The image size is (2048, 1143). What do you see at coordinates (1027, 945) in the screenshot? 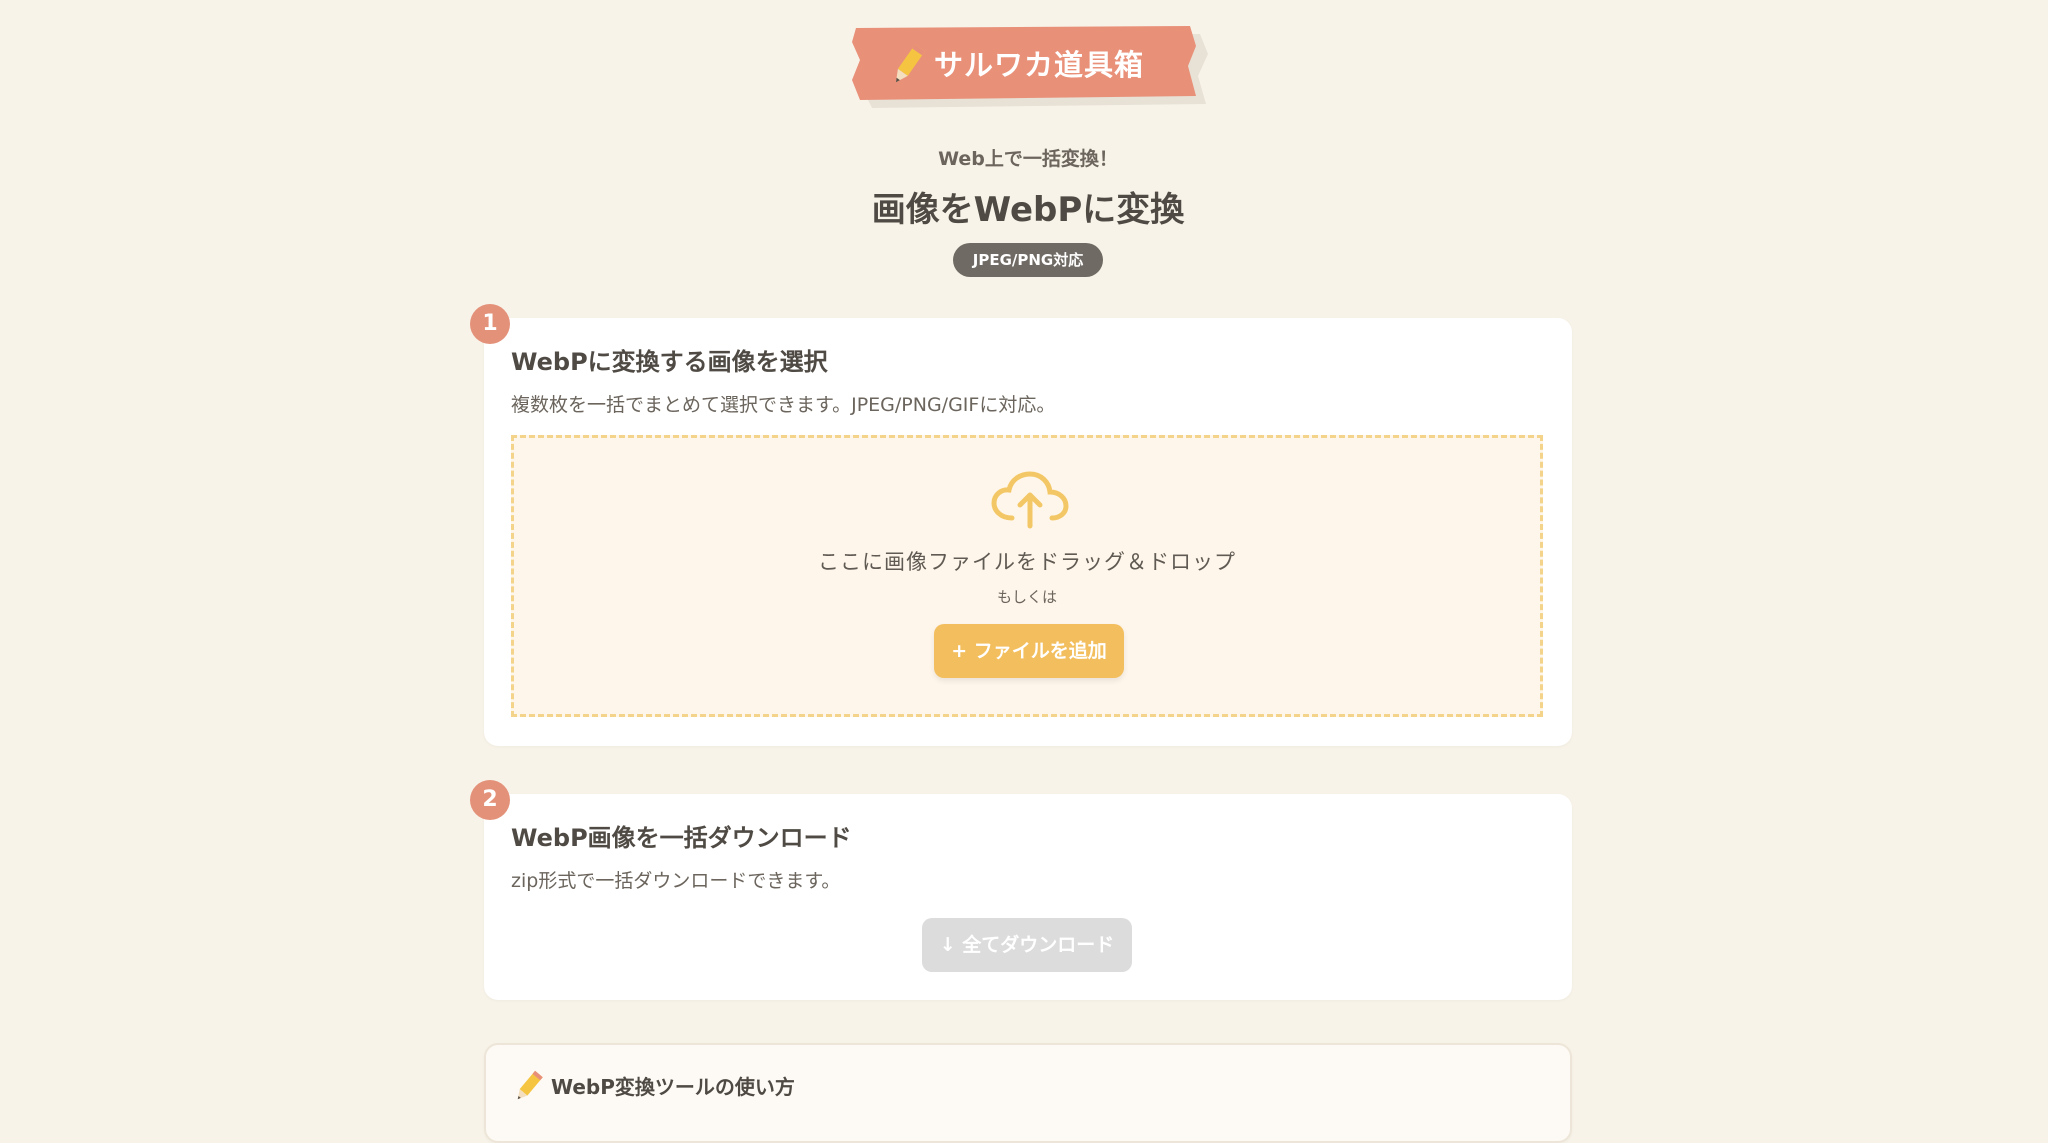
I see `download-all-button: ↓ 全てダウンロード` at bounding box center [1027, 945].